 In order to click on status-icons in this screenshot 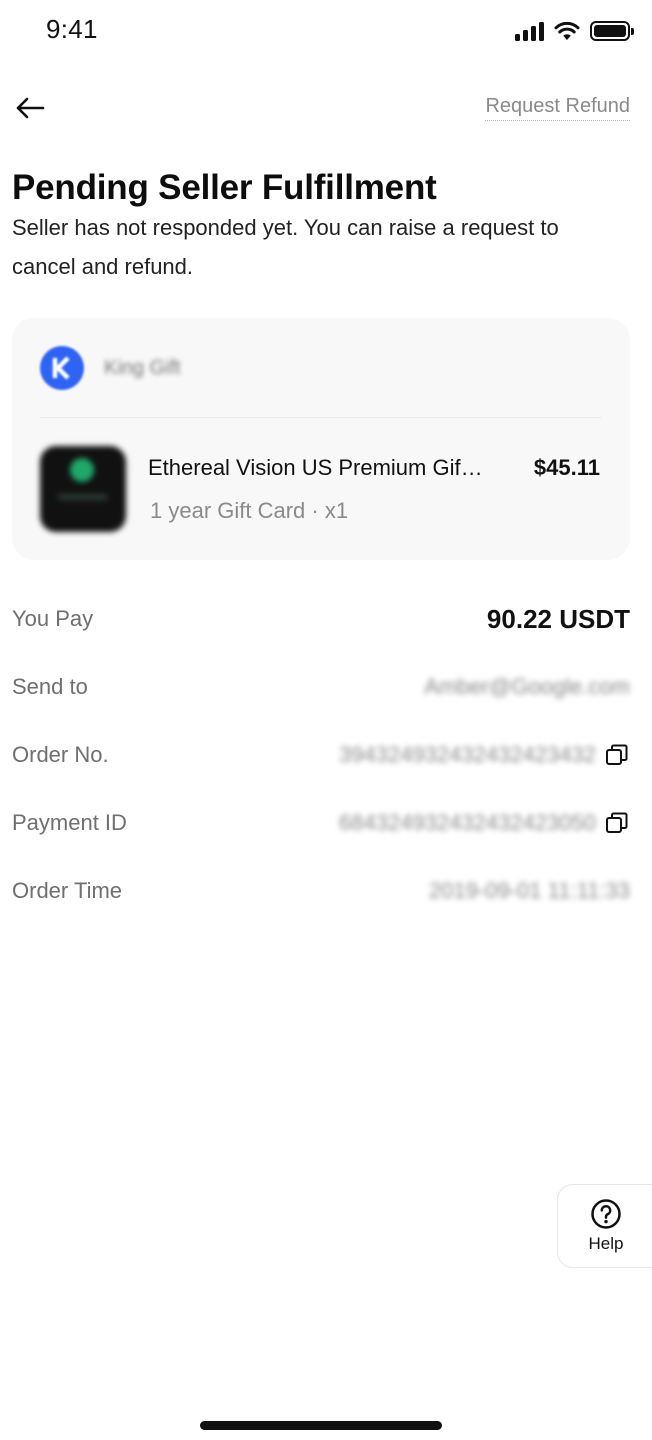, I will do `click(574, 31)`.